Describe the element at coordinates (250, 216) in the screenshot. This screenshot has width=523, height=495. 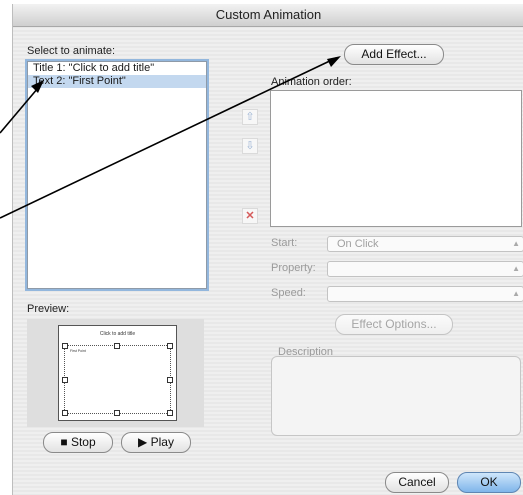
I see `remove-x-icon: ✕` at that location.